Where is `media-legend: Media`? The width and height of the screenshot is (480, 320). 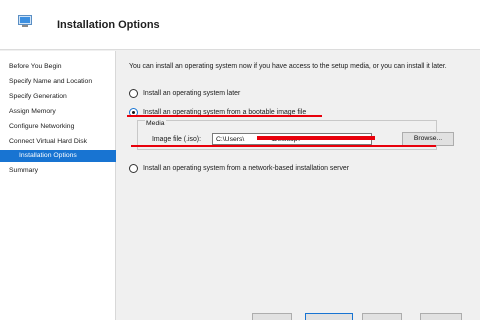 media-legend: Media is located at coordinates (155, 123).